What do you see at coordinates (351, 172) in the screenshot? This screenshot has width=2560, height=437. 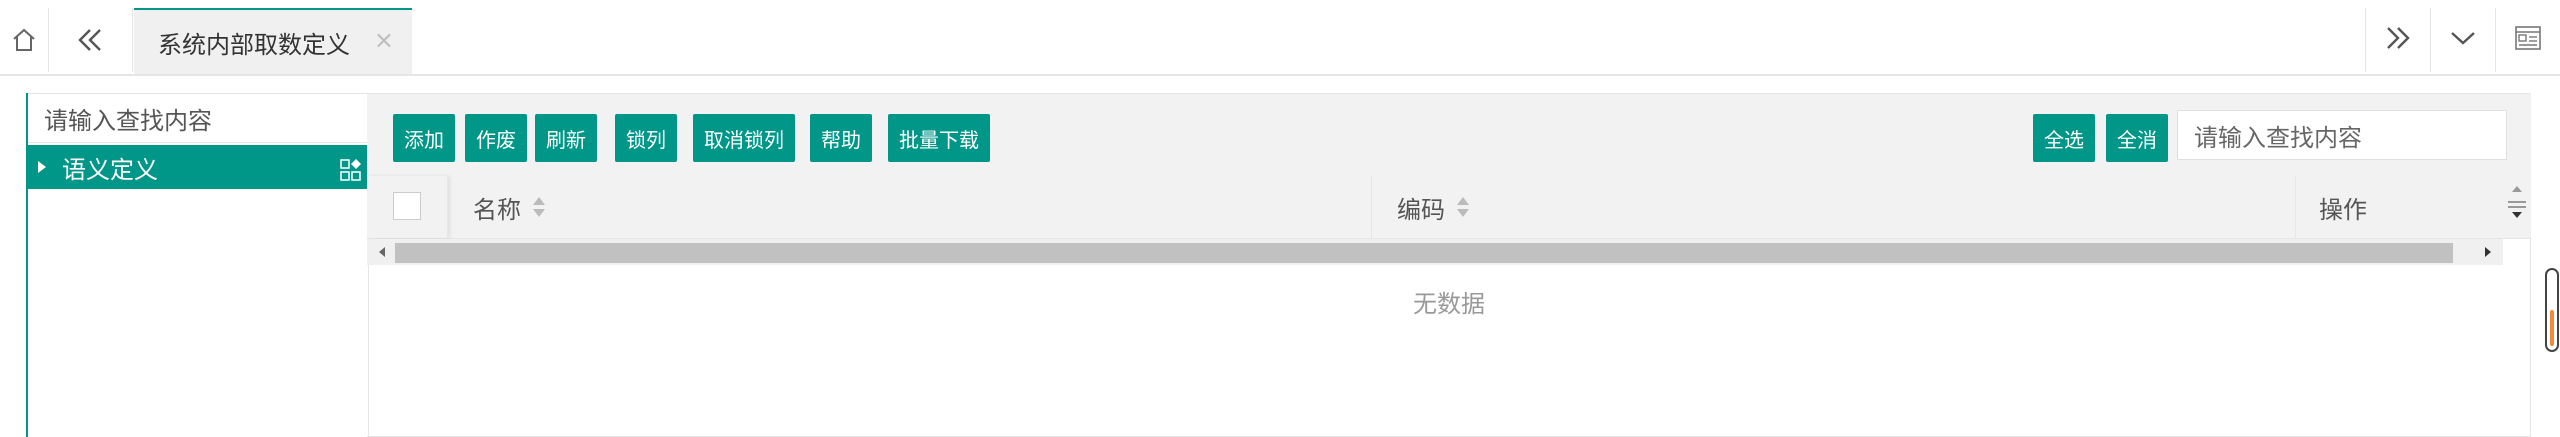 I see `tree-ops-icon` at bounding box center [351, 172].